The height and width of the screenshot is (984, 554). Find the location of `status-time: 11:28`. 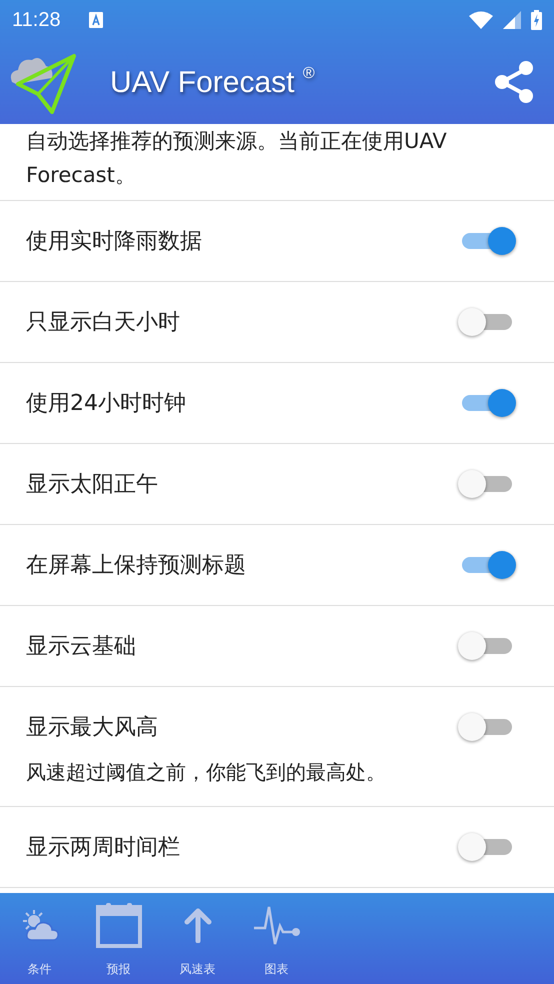

status-time: 11:28 is located at coordinates (36, 20).